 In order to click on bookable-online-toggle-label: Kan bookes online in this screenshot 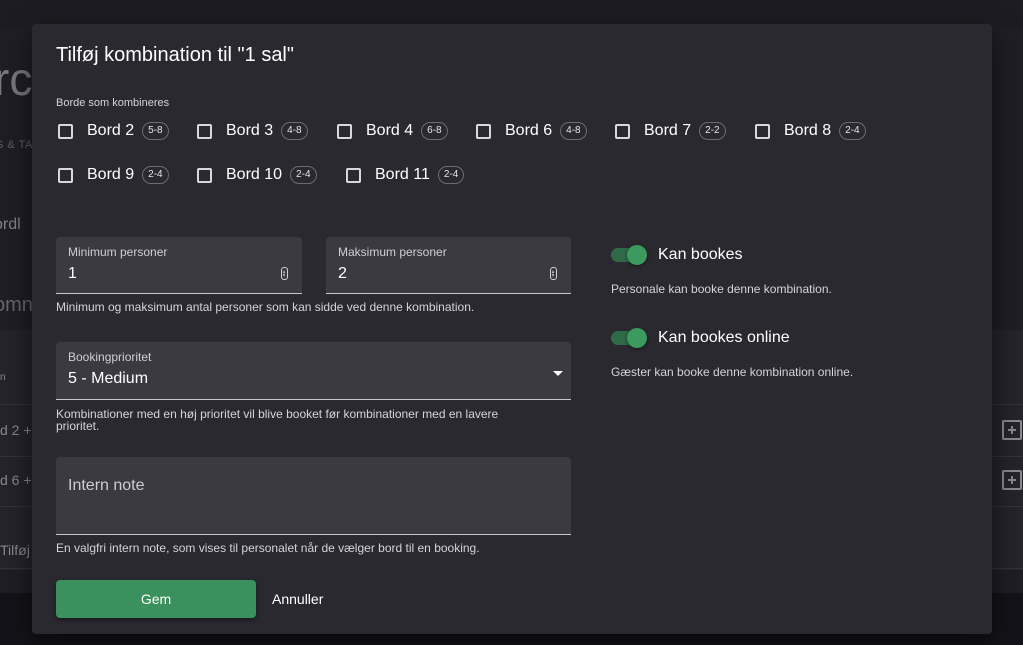, I will do `click(724, 337)`.